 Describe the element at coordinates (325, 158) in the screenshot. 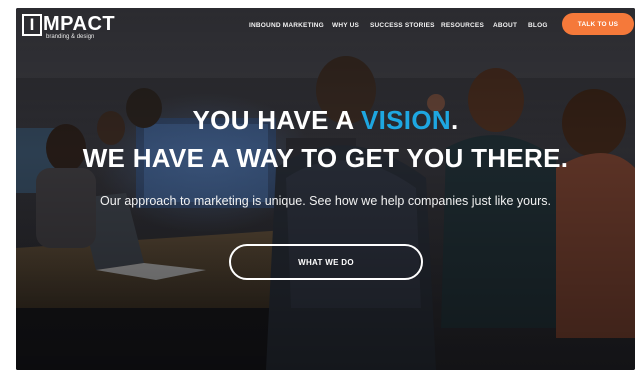

I see `hero-headline-line2: WE HAVE A WAY TO GET YOU THERE.` at that location.